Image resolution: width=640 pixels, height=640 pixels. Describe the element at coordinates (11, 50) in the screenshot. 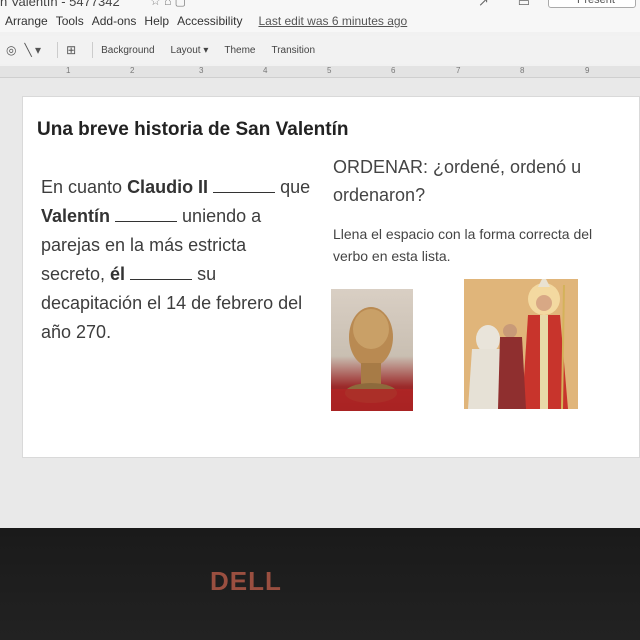

I see `shape-tool-icon: ◎` at that location.